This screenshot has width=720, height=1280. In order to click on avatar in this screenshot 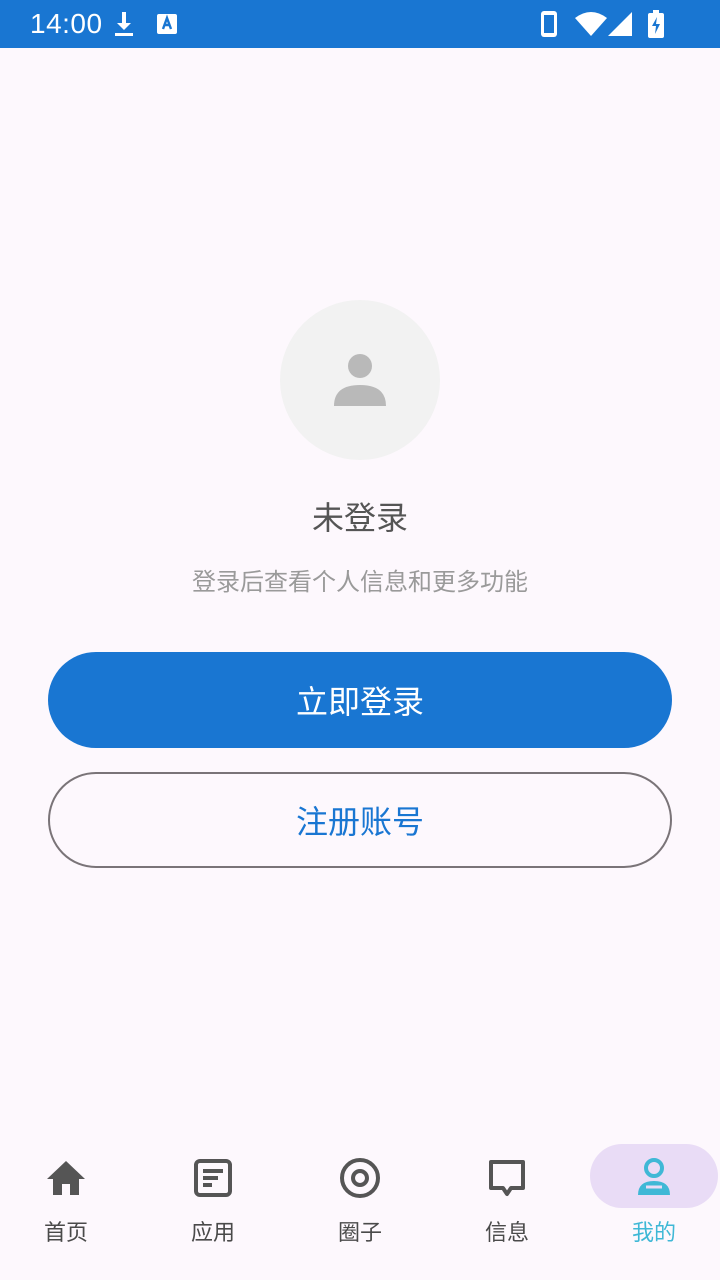, I will do `click(360, 380)`.